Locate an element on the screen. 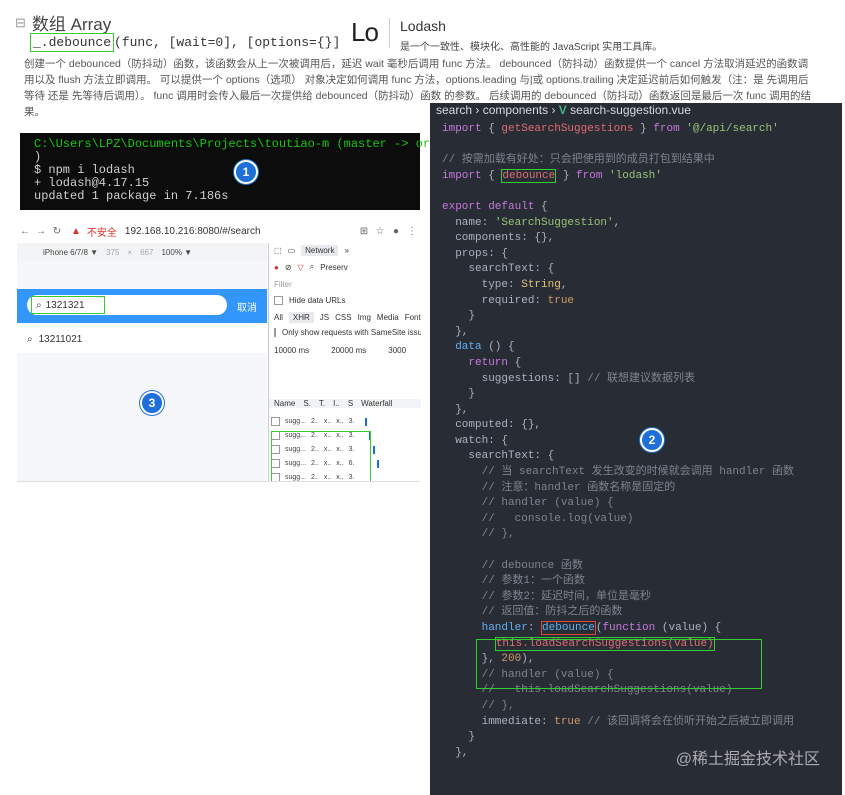 This screenshot has width=845, height=795. star-icon: ☆ is located at coordinates (380, 231).